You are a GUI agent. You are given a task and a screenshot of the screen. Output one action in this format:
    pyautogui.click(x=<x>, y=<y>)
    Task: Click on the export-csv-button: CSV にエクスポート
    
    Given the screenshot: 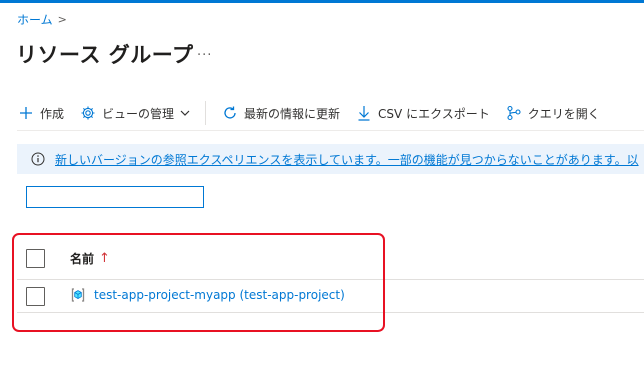 What is the action you would take?
    pyautogui.click(x=422, y=113)
    